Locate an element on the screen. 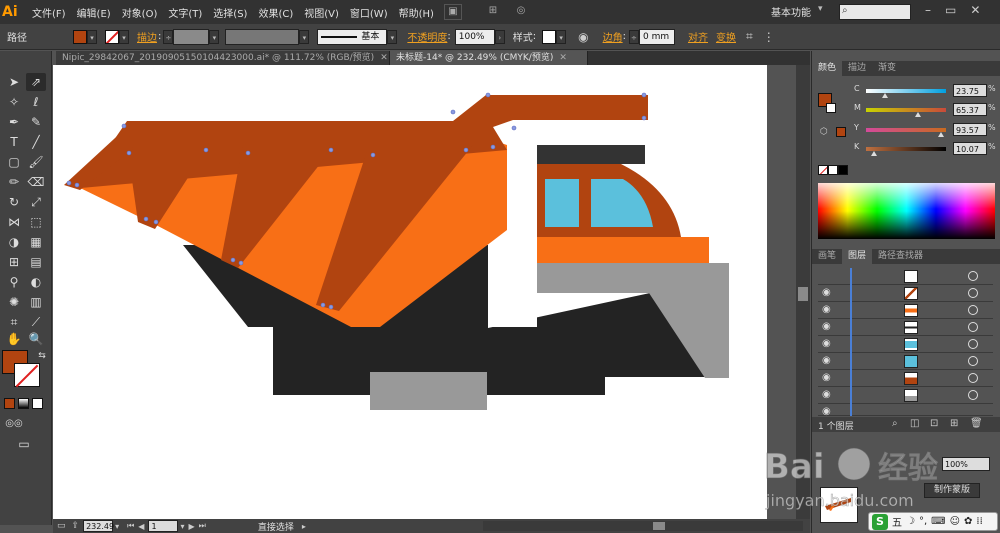 This screenshot has width=1000, height=533. delete-layer-icon: 🗑 is located at coordinates (976, 423).